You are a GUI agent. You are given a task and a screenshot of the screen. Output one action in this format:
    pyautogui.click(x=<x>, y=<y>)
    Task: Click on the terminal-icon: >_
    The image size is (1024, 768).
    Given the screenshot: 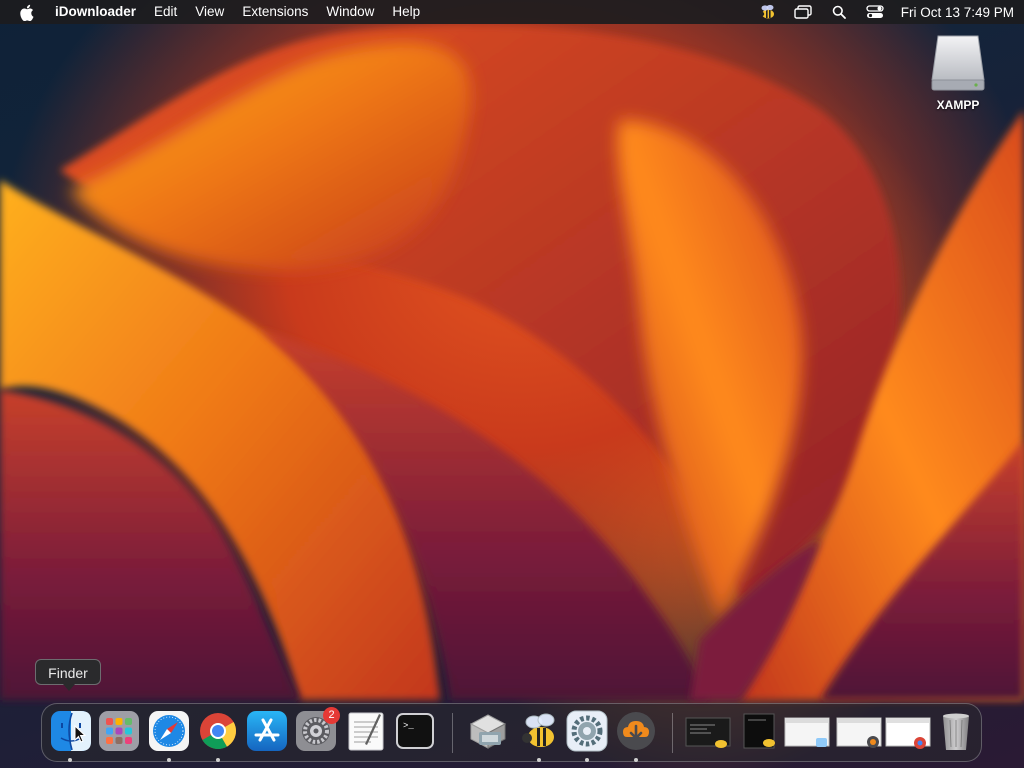 What is the action you would take?
    pyautogui.click(x=415, y=731)
    